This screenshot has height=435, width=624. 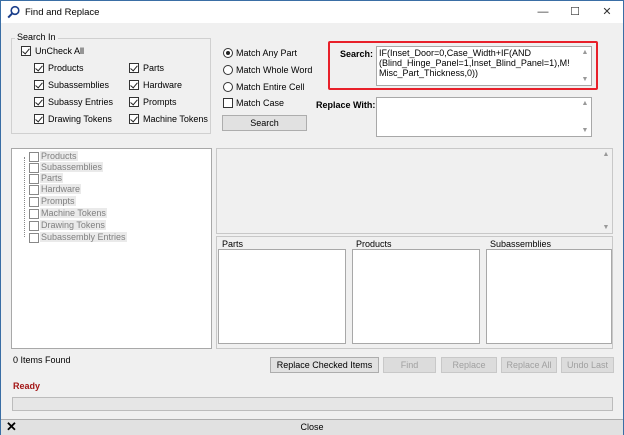 I want to click on search-text-line-3: Misc_Part_Thickness,0)), so click(x=429, y=73).